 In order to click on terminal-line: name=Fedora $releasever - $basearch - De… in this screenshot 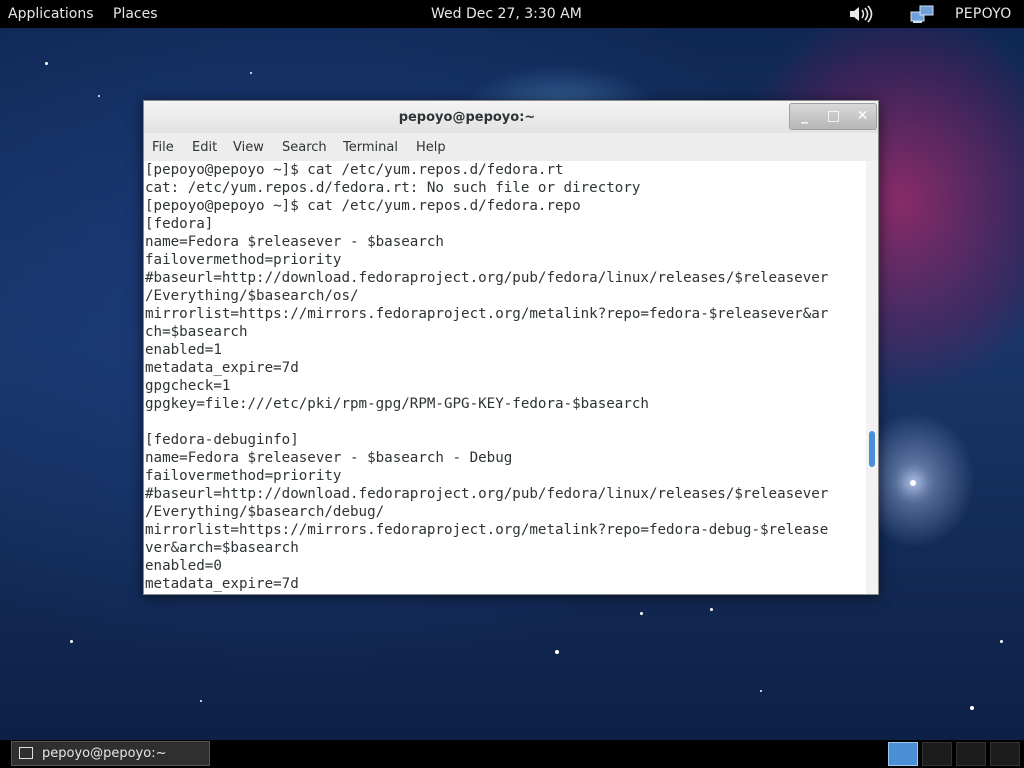, I will do `click(329, 458)`.